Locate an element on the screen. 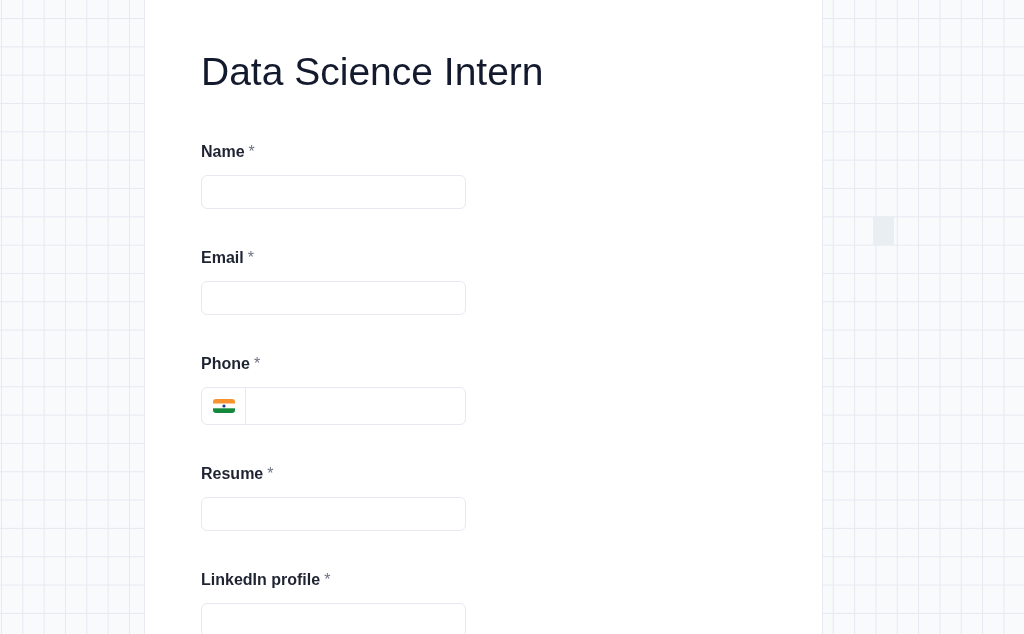 This screenshot has height=634, width=1024. field-label: Phone * is located at coordinates (231, 364).